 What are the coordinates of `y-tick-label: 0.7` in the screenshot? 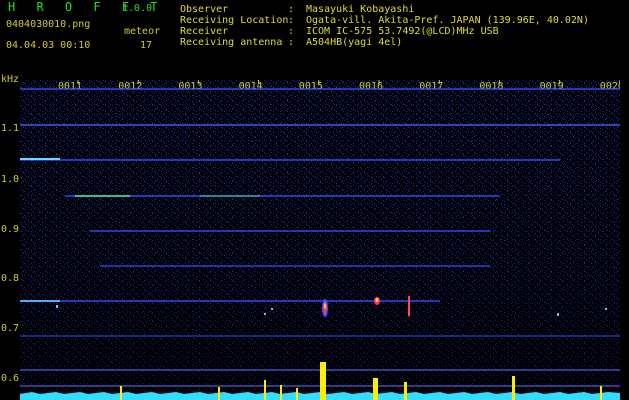 It's located at (10, 328).